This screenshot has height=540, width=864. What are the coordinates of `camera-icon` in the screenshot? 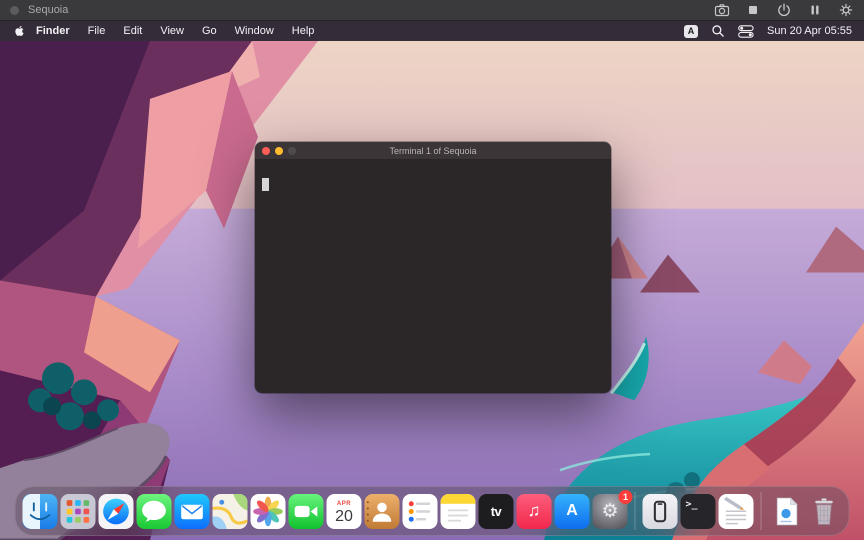 It's located at (722, 10).